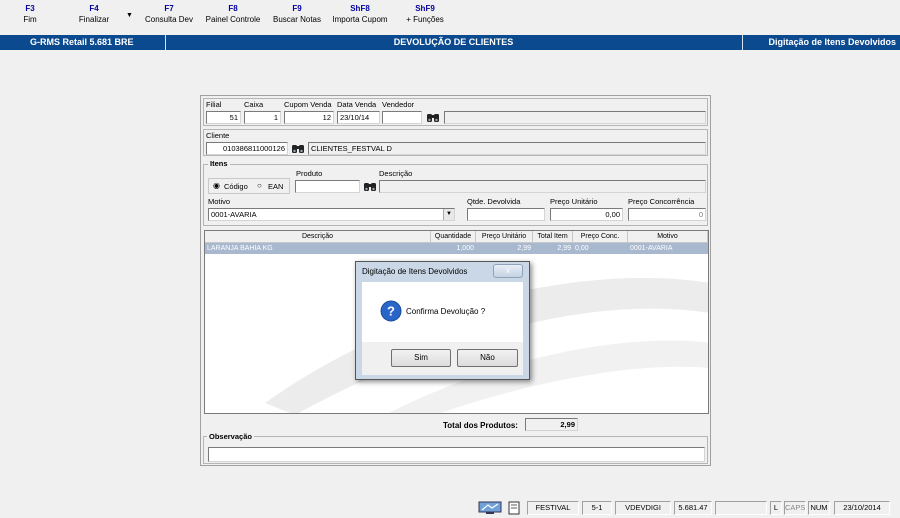  I want to click on motivo-select: 0001-AVARIA ▼, so click(331, 214).